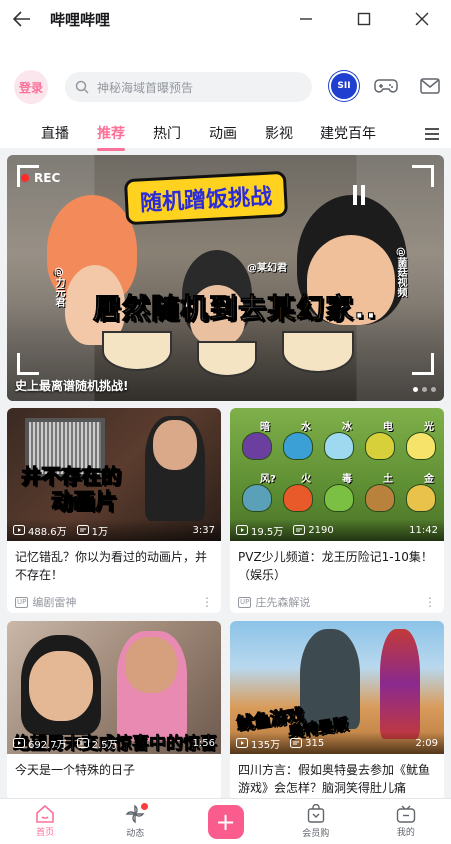  I want to click on mail-icon, so click(430, 86).